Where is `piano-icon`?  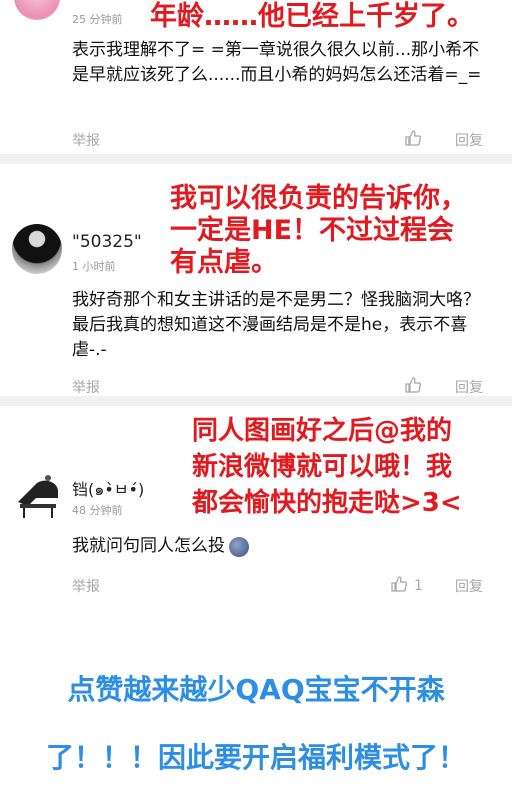 piano-icon is located at coordinates (38, 496).